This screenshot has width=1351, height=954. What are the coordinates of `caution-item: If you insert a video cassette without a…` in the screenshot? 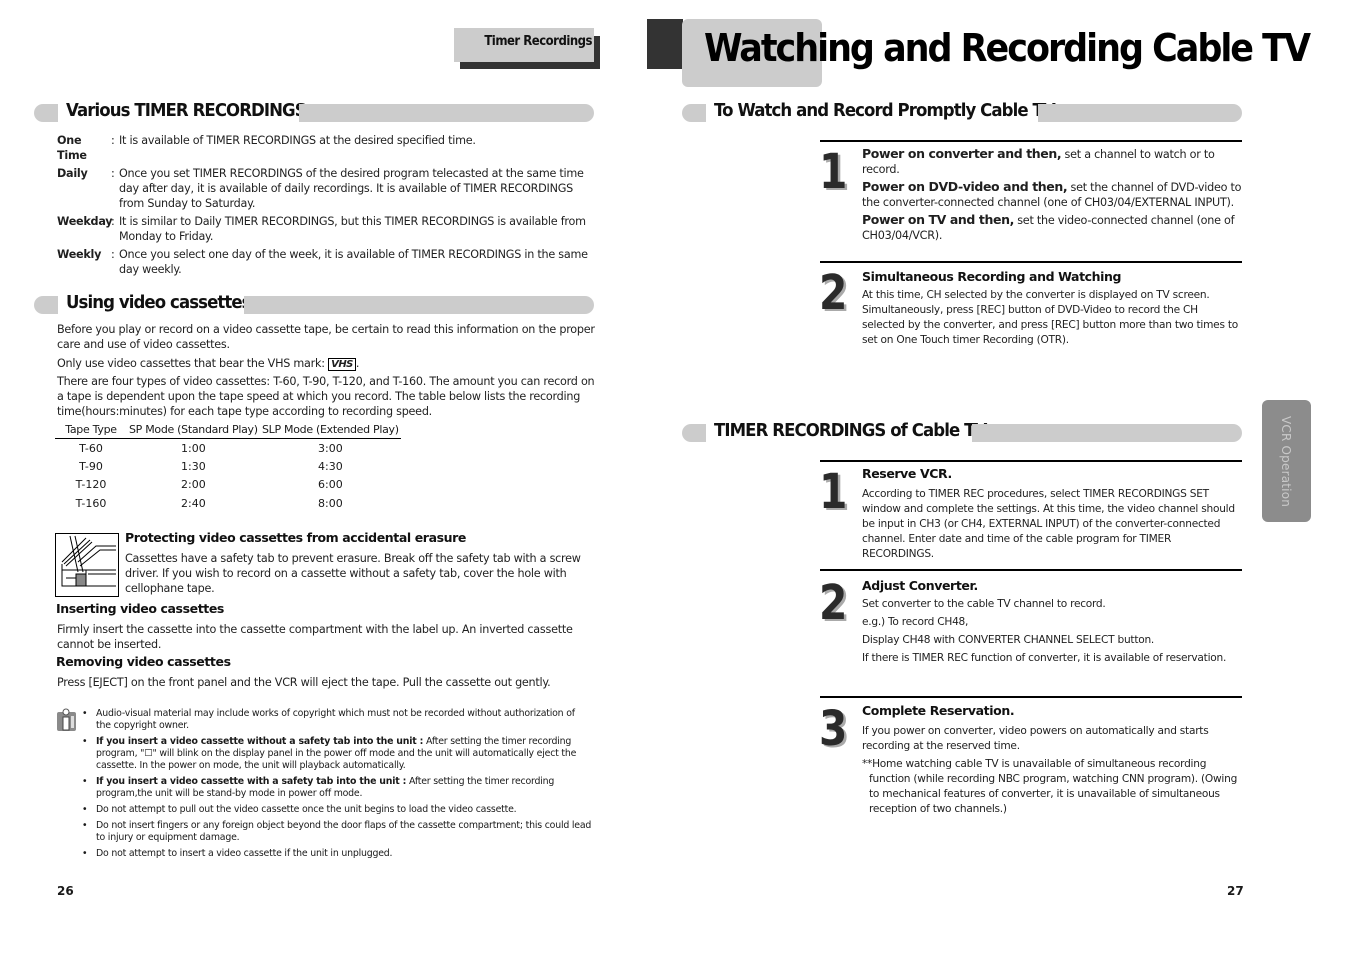 It's located at (337, 754).